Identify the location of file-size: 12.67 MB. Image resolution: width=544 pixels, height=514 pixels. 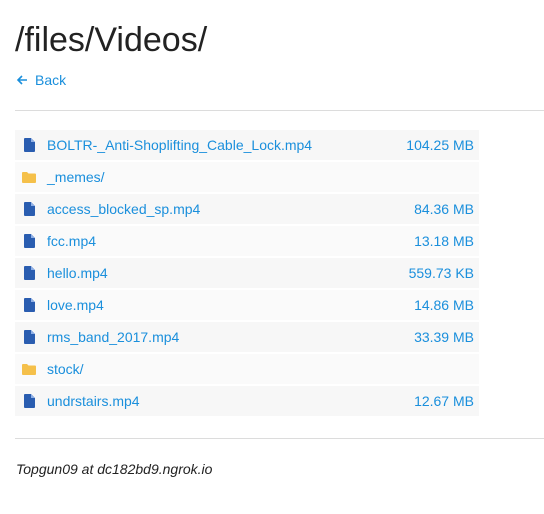
(444, 401).